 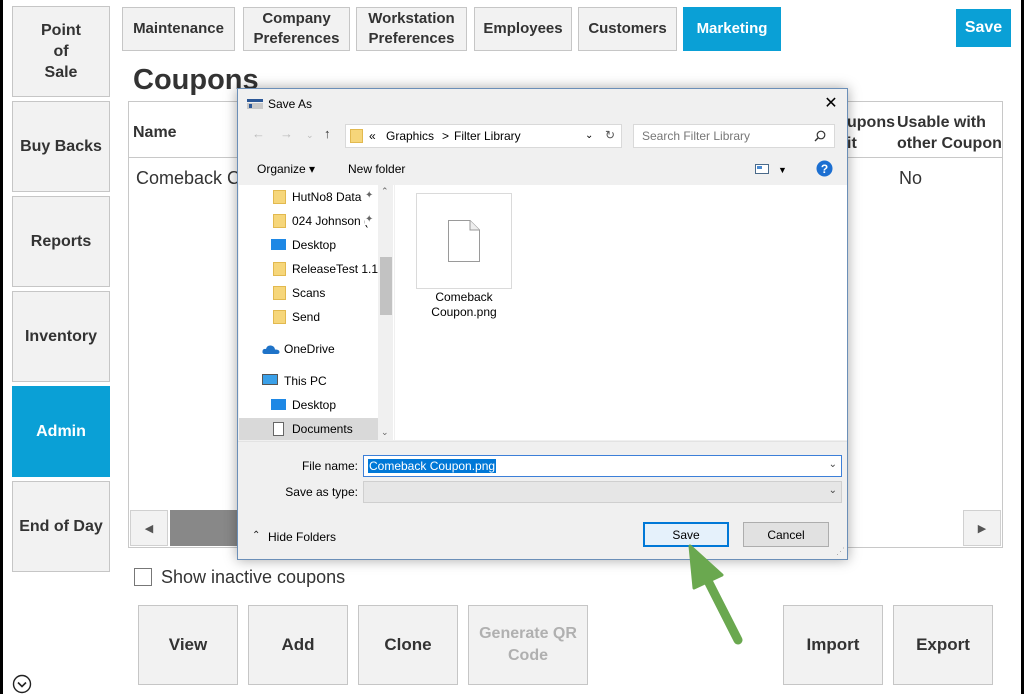 I want to click on import-button: Import, so click(x=833, y=645).